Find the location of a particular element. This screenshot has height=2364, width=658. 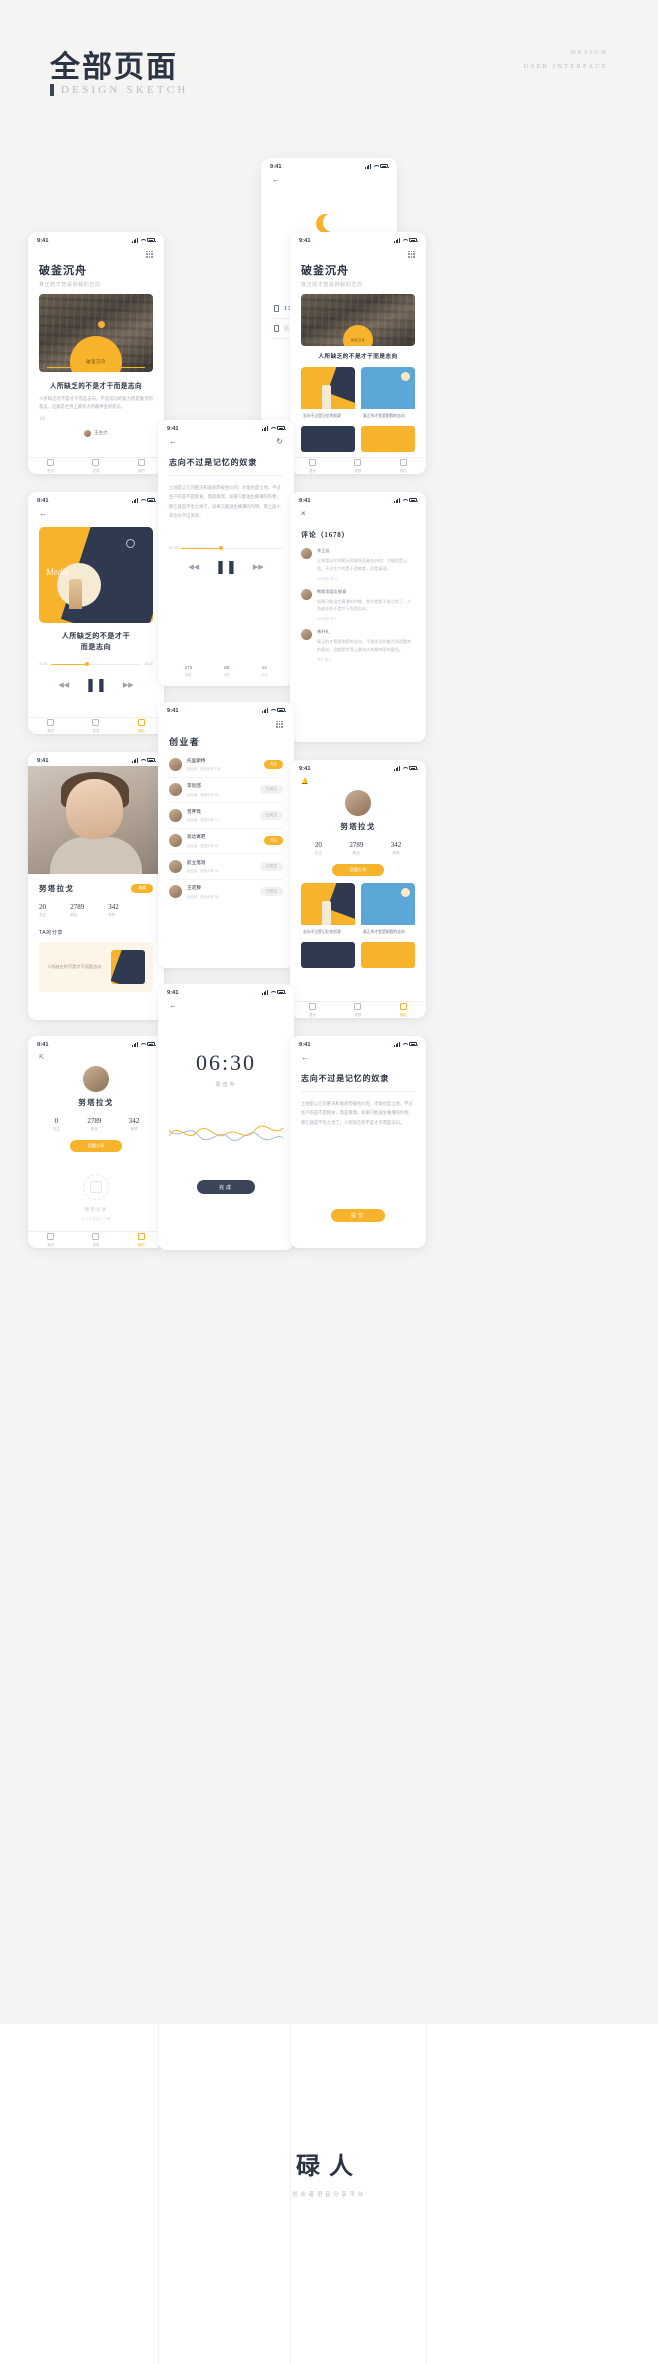

quote-icon: ❝ is located at coordinates (42, 420).